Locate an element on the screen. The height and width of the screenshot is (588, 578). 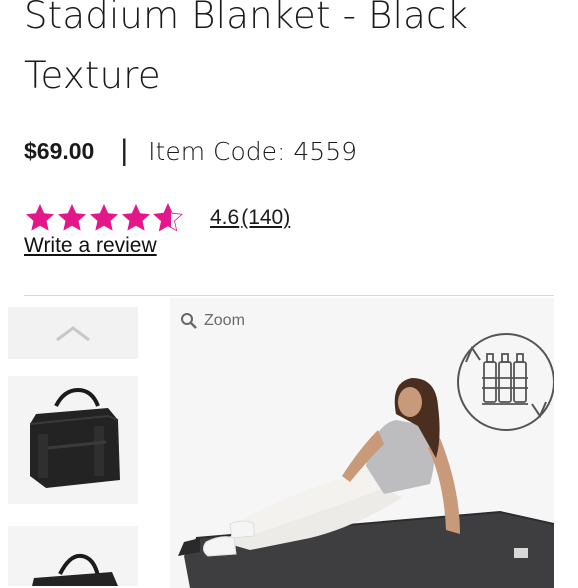
thumbnail-scroll-up-button is located at coordinates (73, 333).